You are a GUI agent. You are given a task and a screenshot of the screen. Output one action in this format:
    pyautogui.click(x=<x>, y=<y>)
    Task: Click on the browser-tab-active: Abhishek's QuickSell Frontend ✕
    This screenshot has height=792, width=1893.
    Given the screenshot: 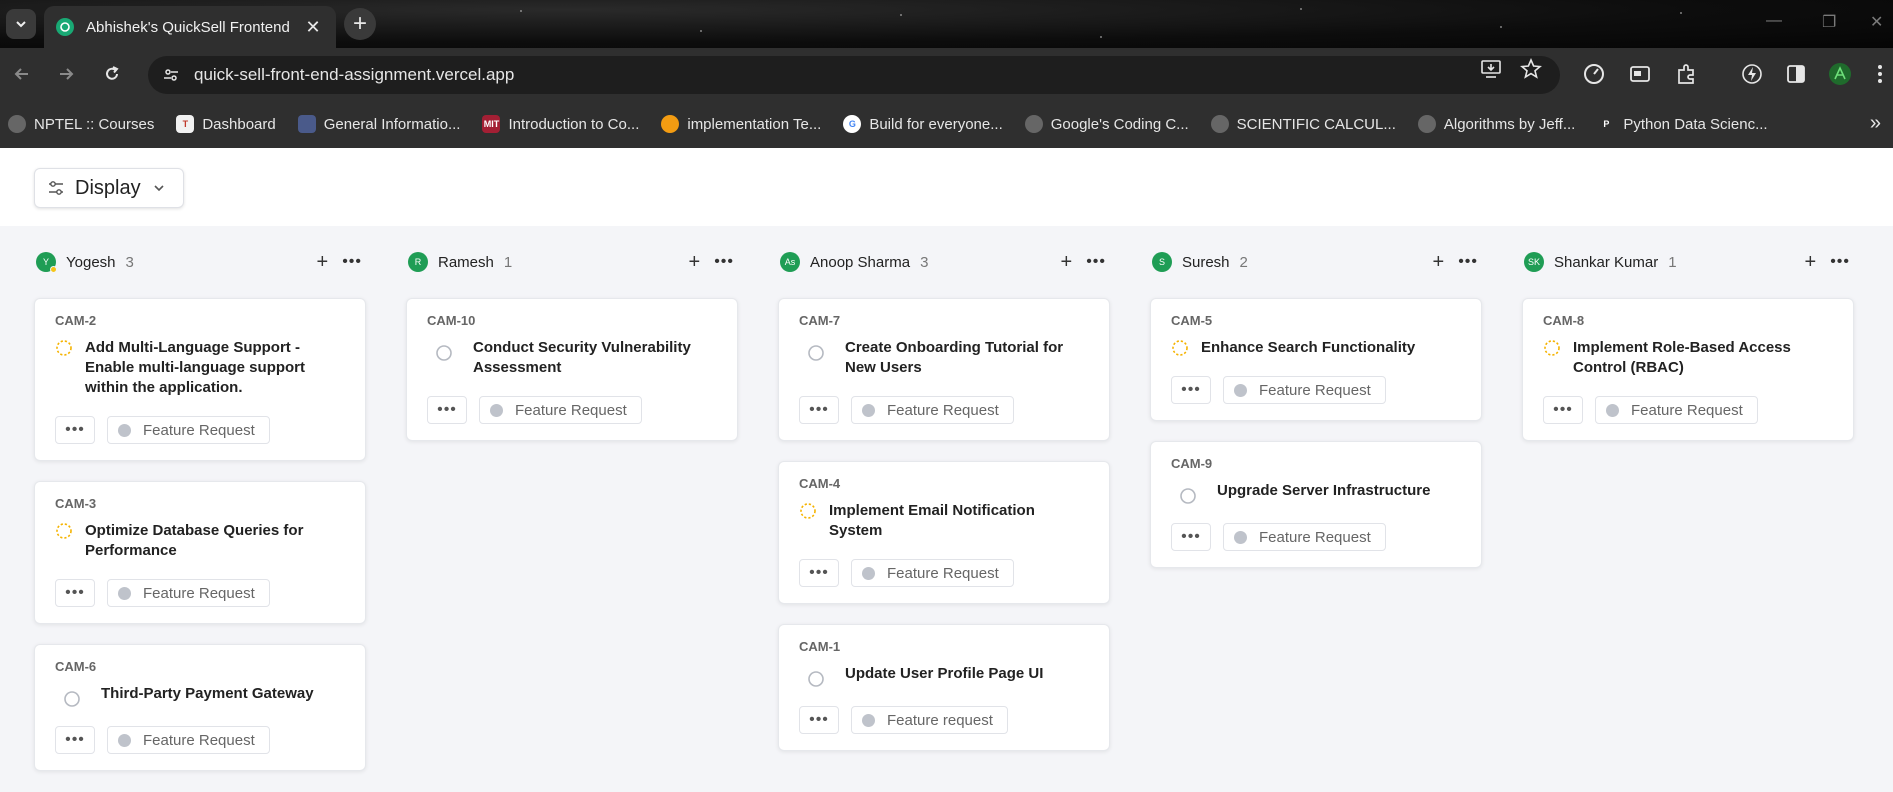 What is the action you would take?
    pyautogui.click(x=190, y=27)
    